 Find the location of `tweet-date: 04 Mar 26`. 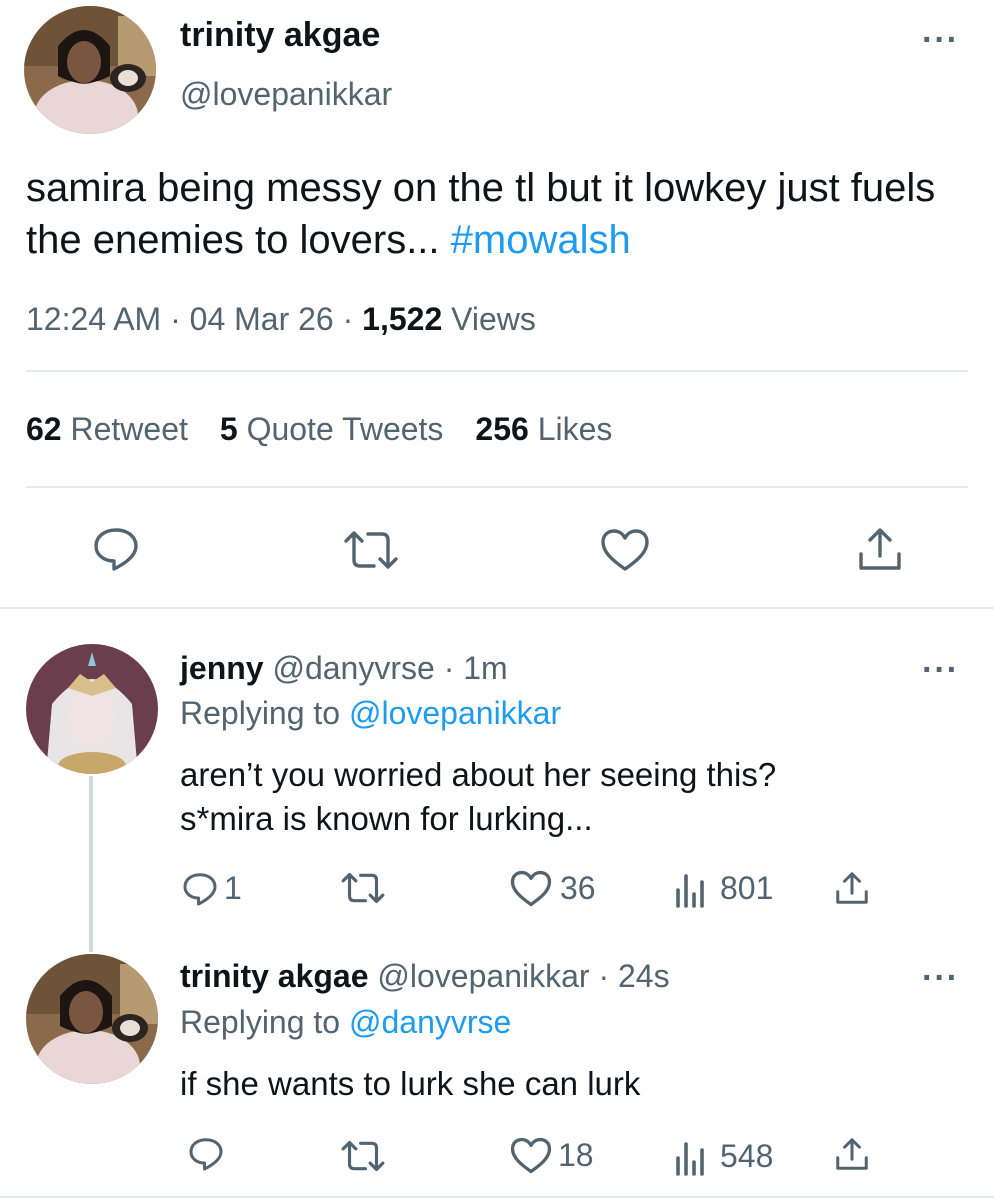

tweet-date: 04 Mar 26 is located at coordinates (262, 319).